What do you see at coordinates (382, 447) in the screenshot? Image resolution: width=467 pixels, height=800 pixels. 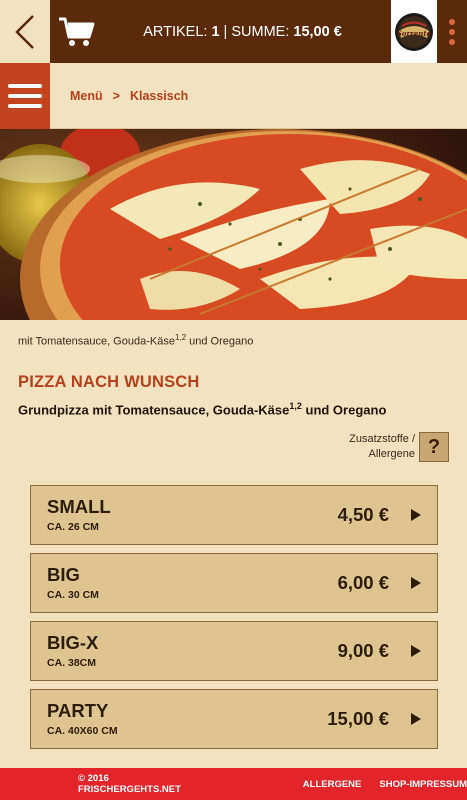 I see `allergen-label: Zusatzstoffe / Allergene` at bounding box center [382, 447].